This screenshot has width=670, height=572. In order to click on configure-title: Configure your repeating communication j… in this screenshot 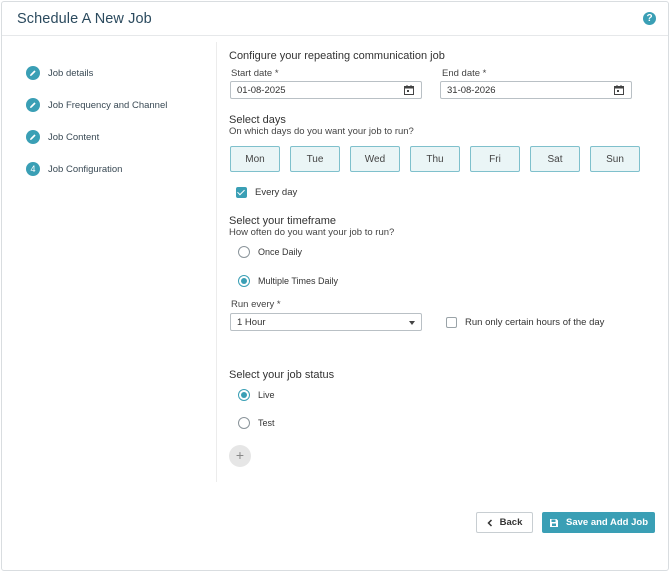, I will do `click(337, 56)`.